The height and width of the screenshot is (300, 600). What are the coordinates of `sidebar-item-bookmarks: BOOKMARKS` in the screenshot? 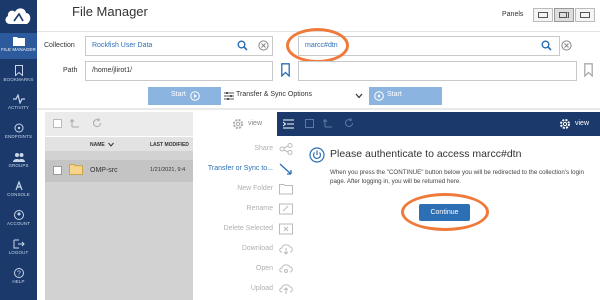 It's located at (18, 75).